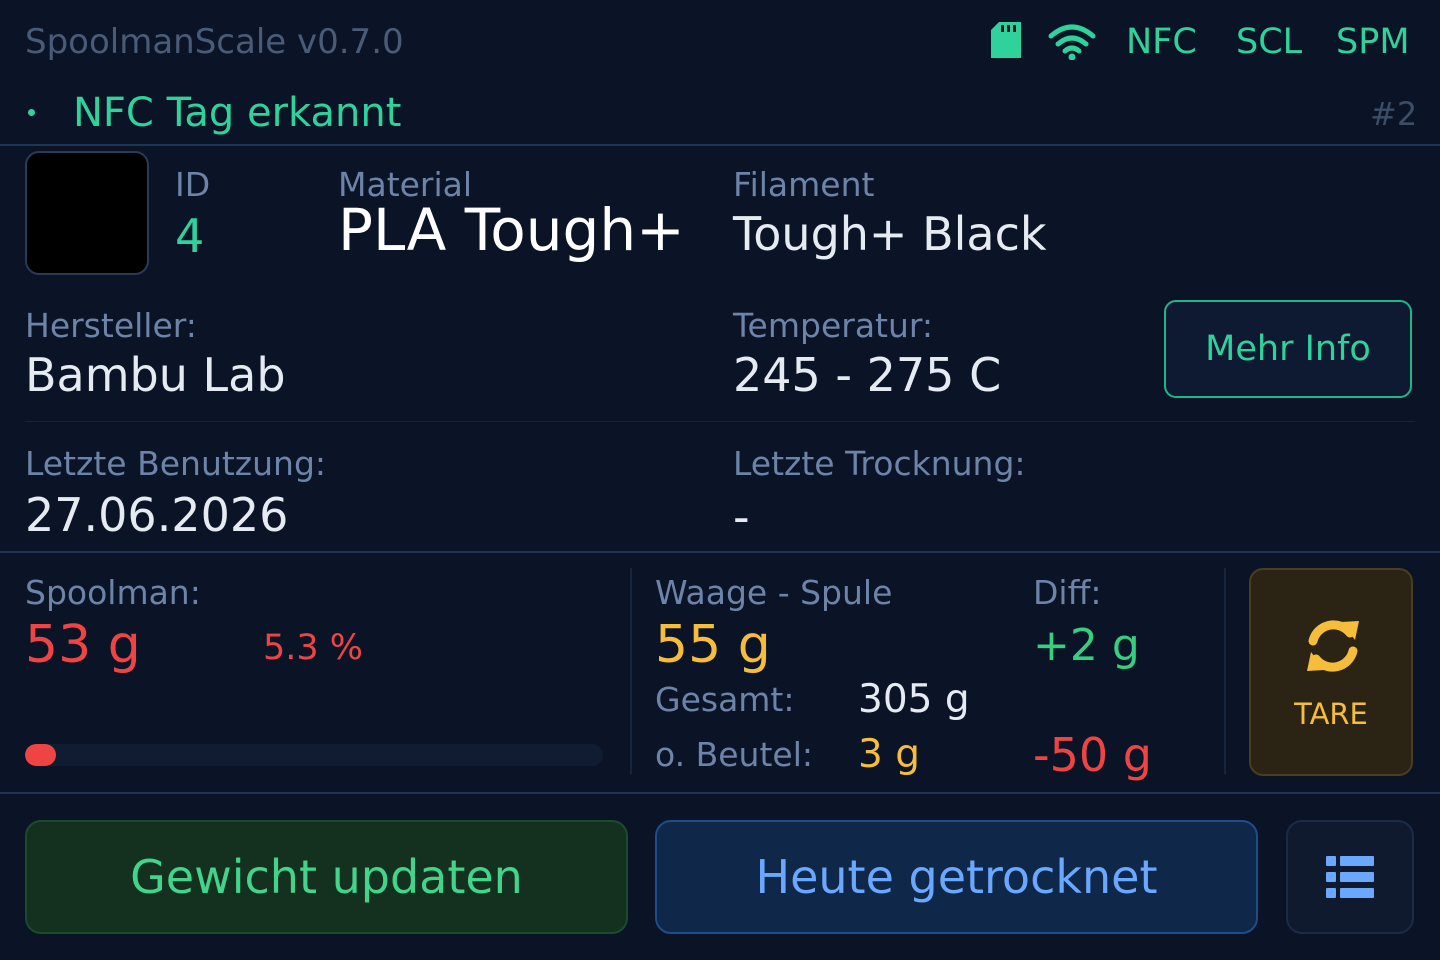 This screenshot has height=960, width=1440. Describe the element at coordinates (804, 184) in the screenshot. I see `filament-label: Filament` at that location.